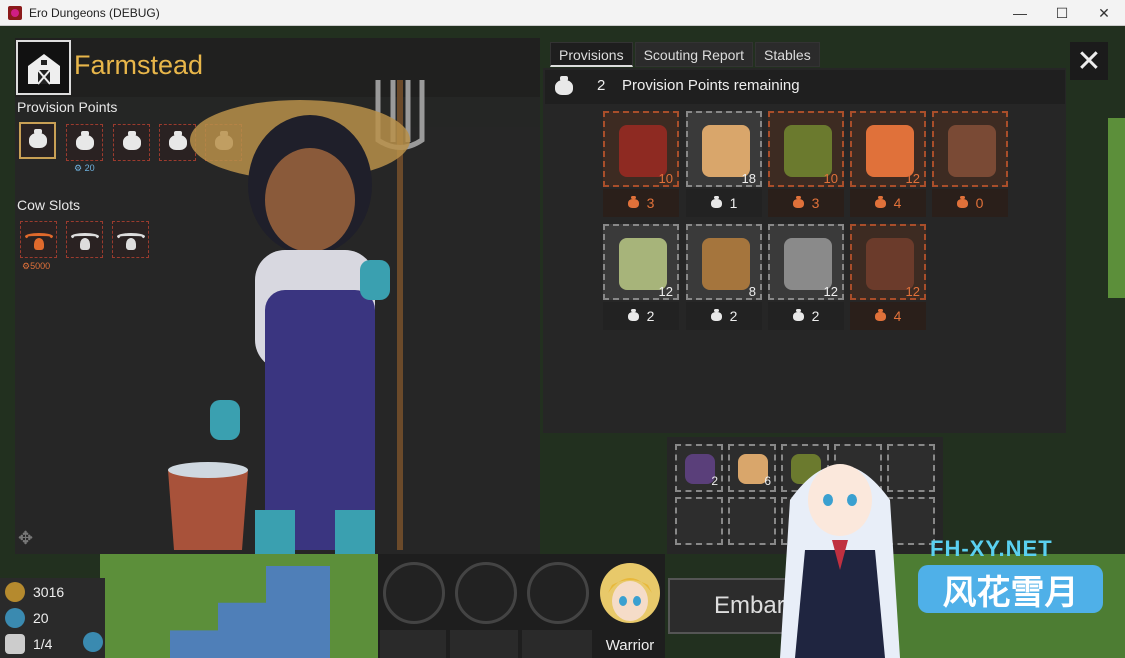  I want to click on item-frame: 8, so click(724, 262).